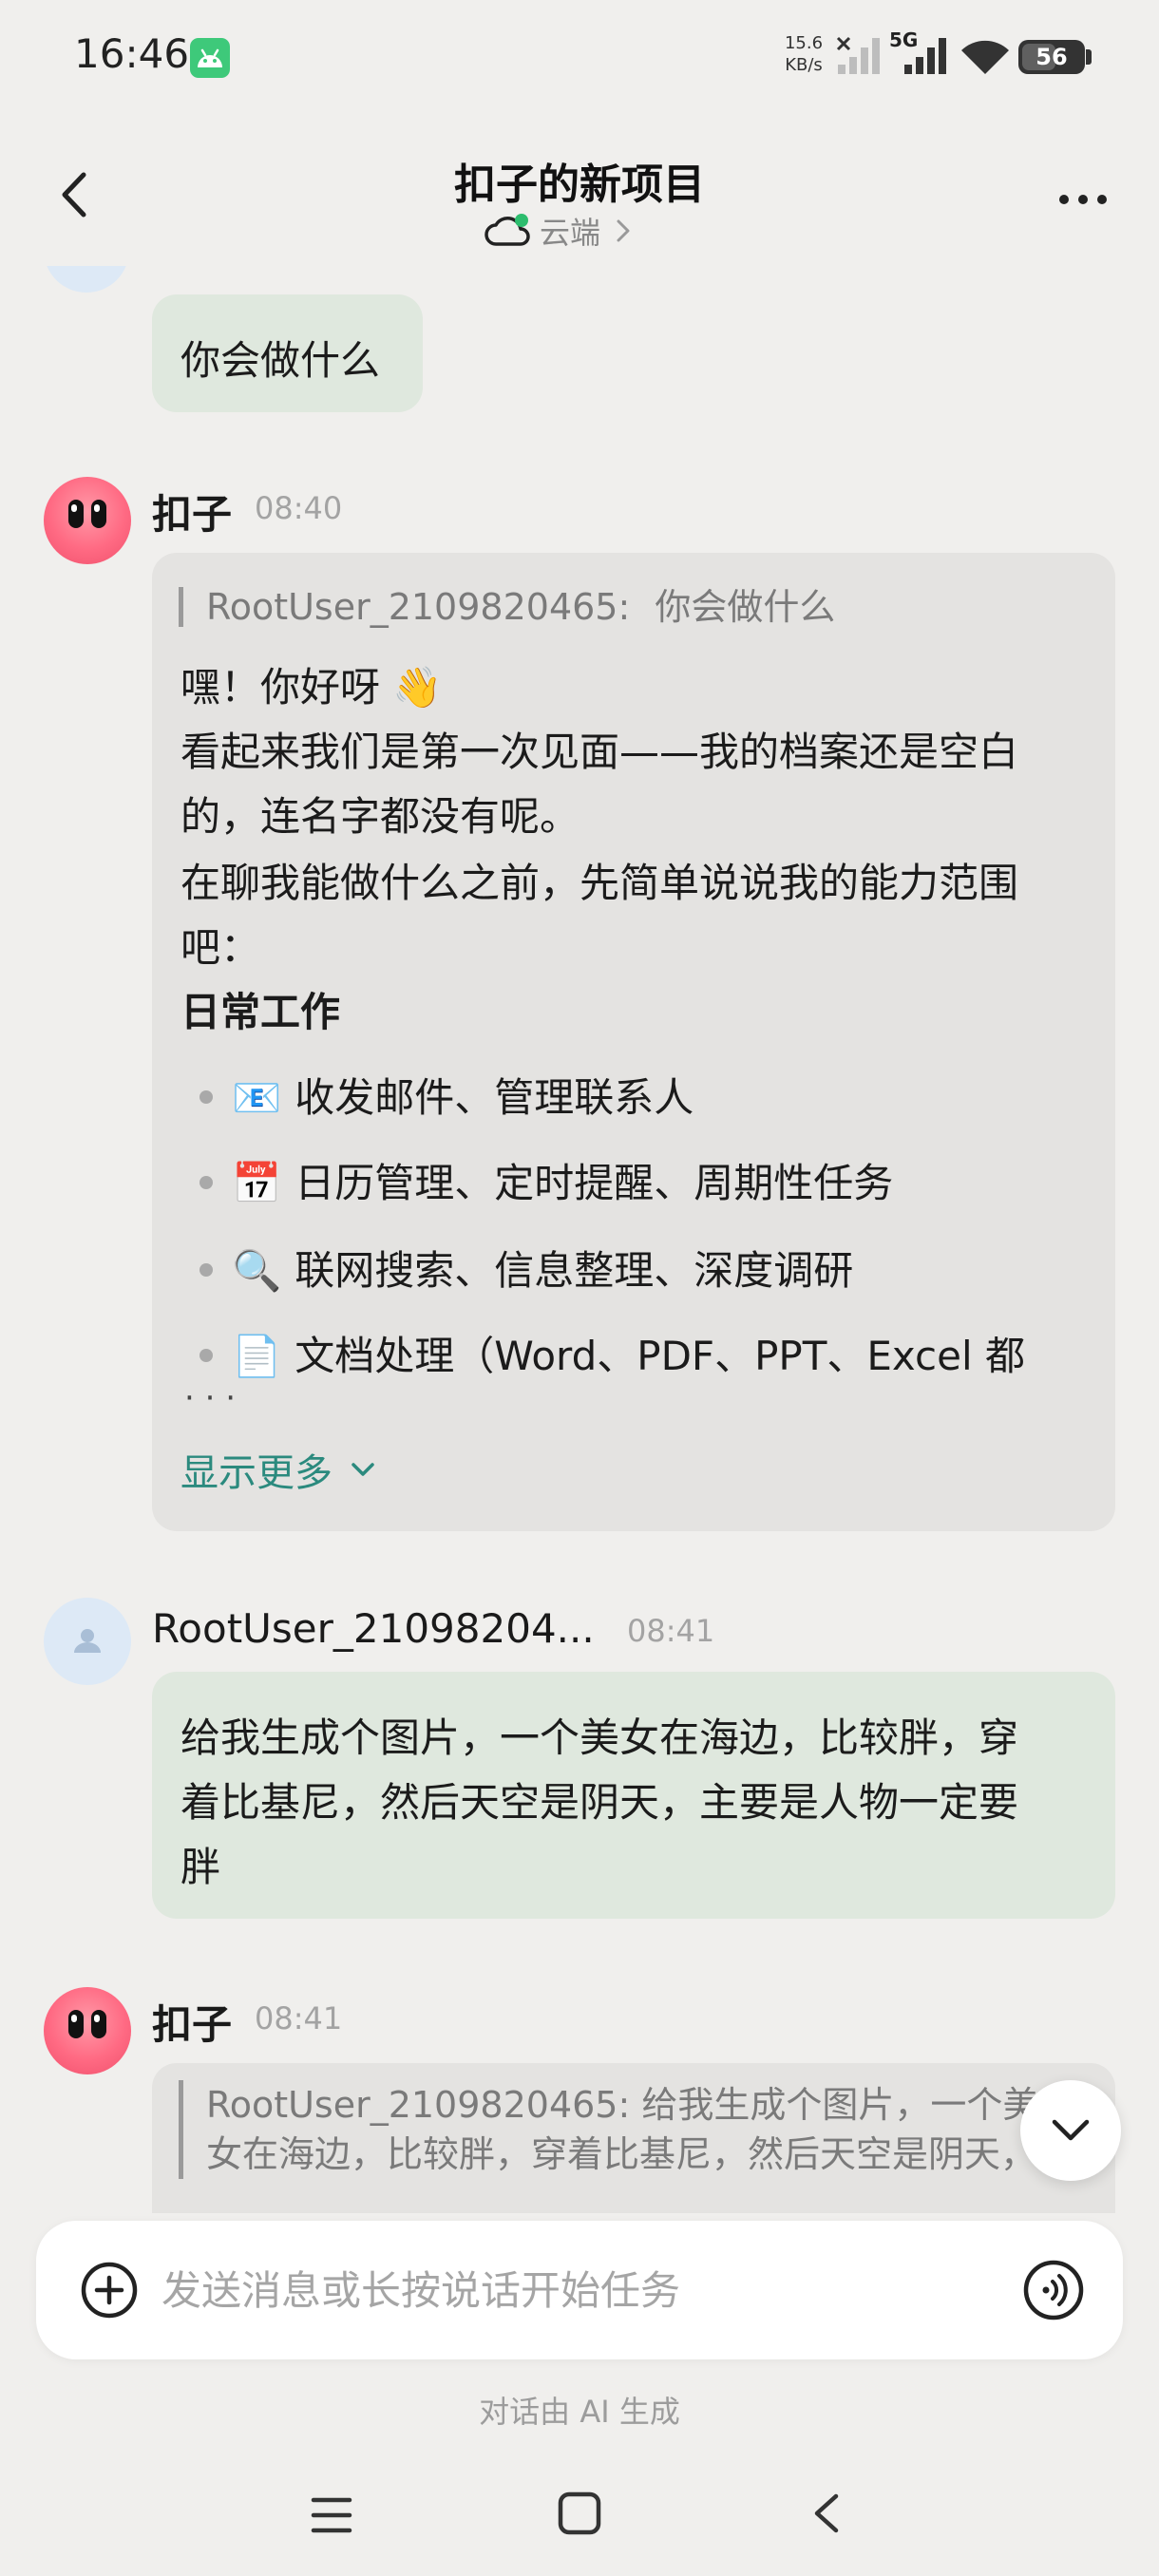 This screenshot has height=2576, width=1159. Describe the element at coordinates (579, 2513) in the screenshot. I see `home-button` at that location.